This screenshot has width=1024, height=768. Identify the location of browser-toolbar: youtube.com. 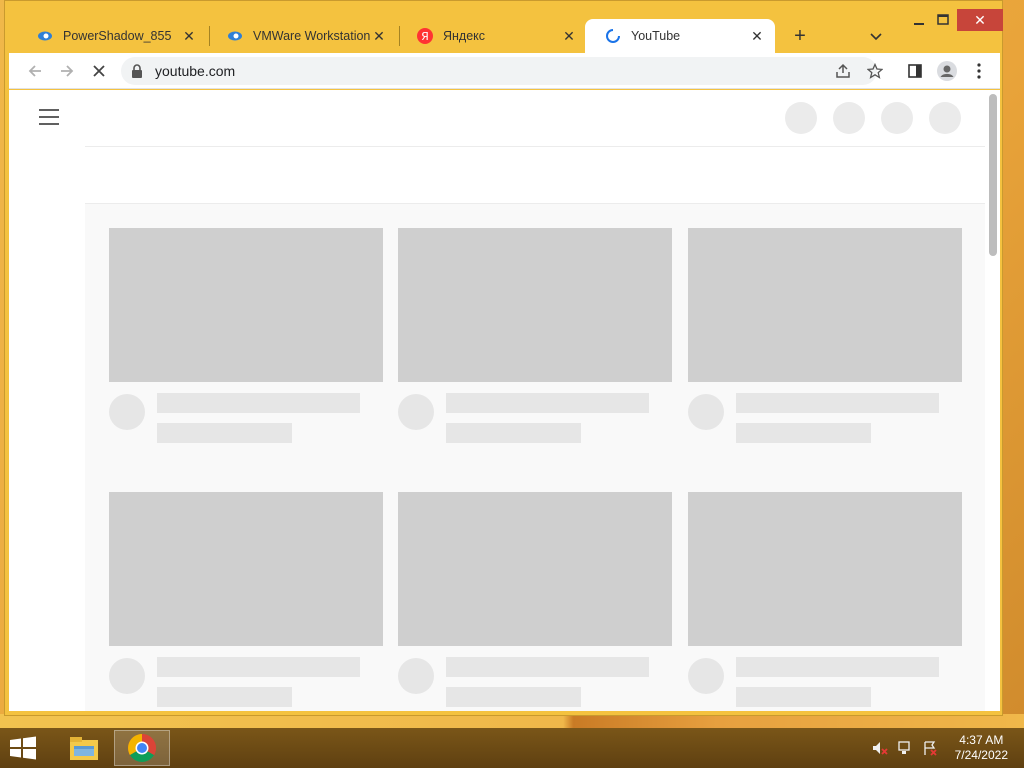
(504, 71).